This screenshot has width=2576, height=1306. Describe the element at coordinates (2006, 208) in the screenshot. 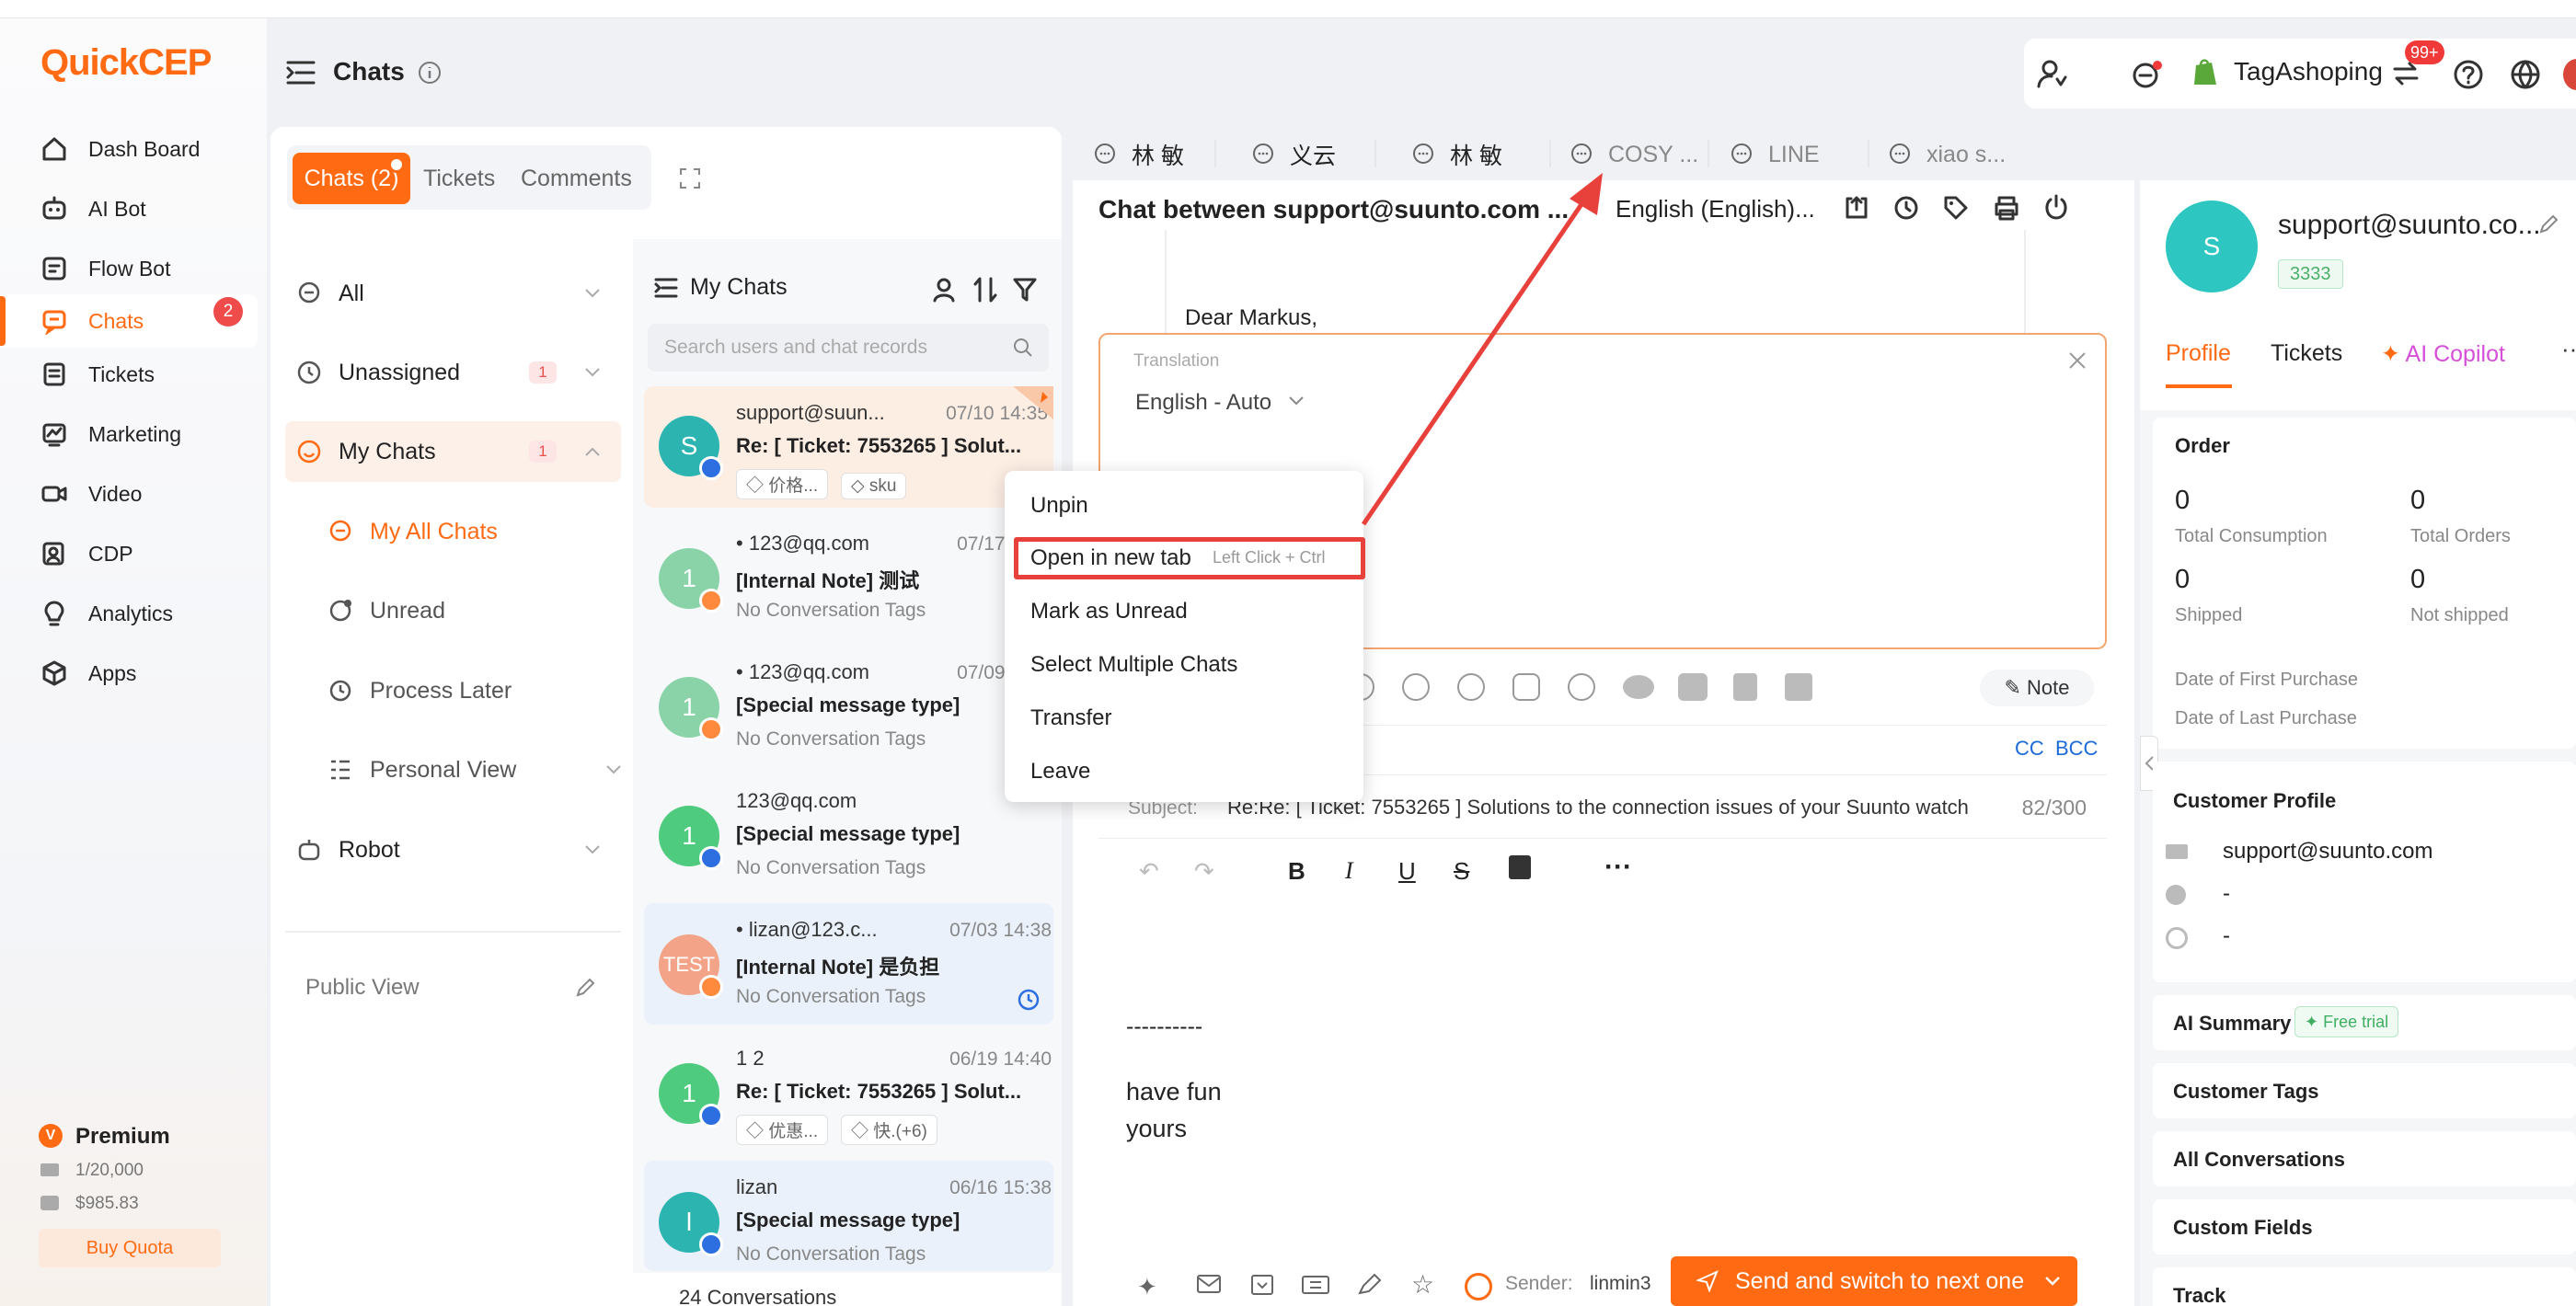

I see `print-icon` at that location.